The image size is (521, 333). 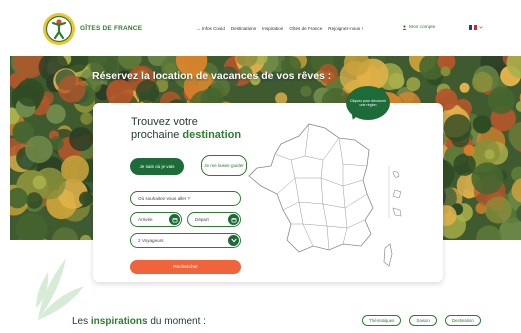 I want to click on account-link: Mon compte, so click(x=418, y=27).